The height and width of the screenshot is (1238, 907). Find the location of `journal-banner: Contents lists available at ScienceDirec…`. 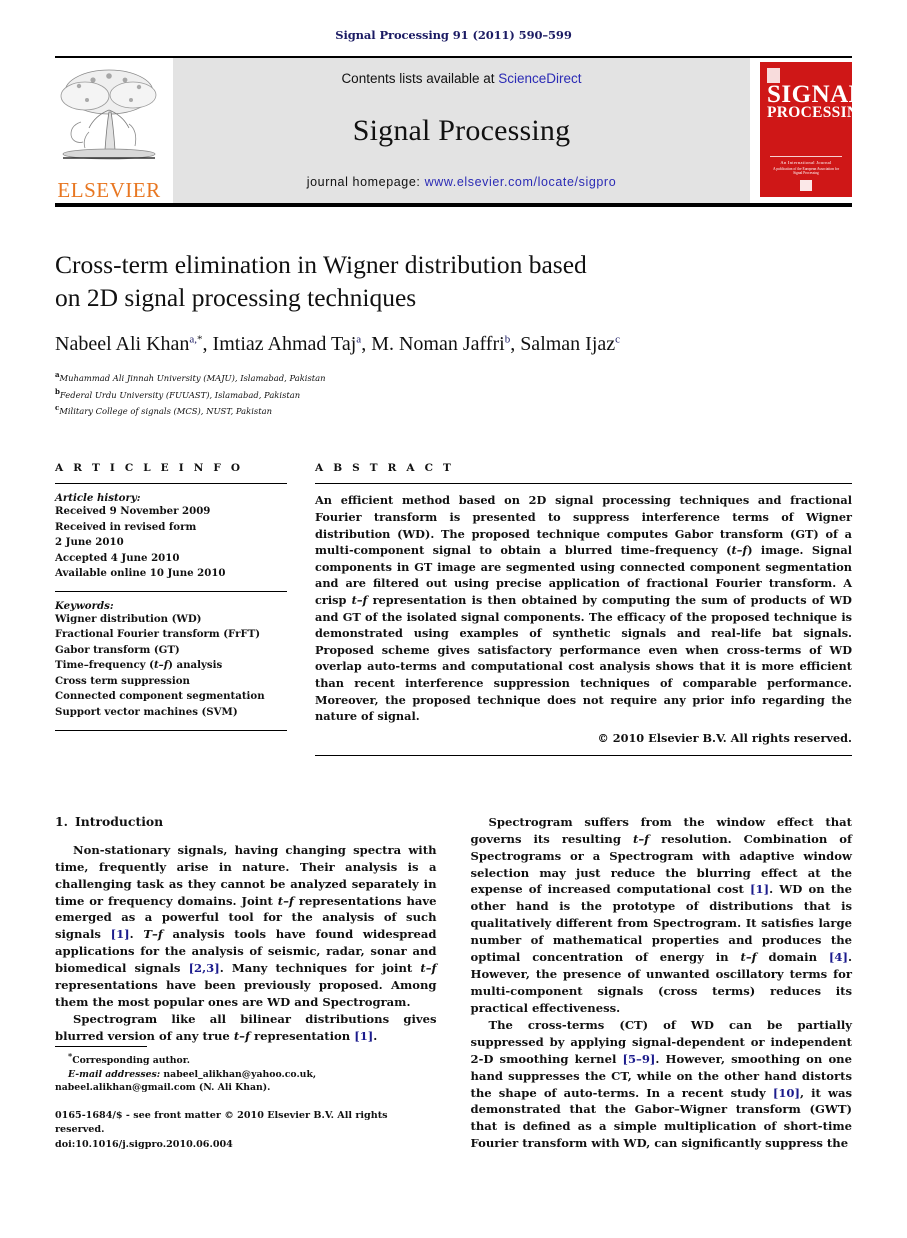

journal-banner: Contents lists available at ScienceDirec… is located at coordinates (461, 130).